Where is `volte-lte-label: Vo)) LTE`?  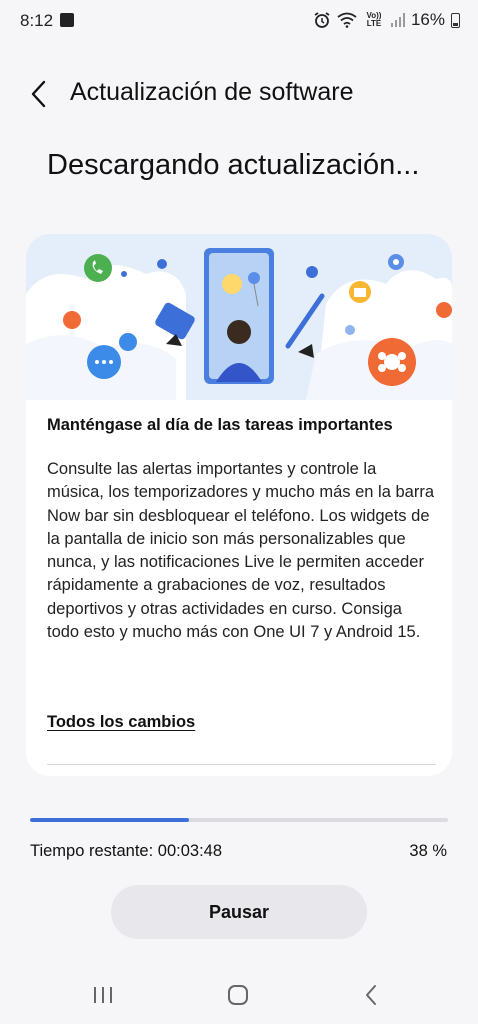
volte-lte-label: Vo)) LTE is located at coordinates (374, 19).